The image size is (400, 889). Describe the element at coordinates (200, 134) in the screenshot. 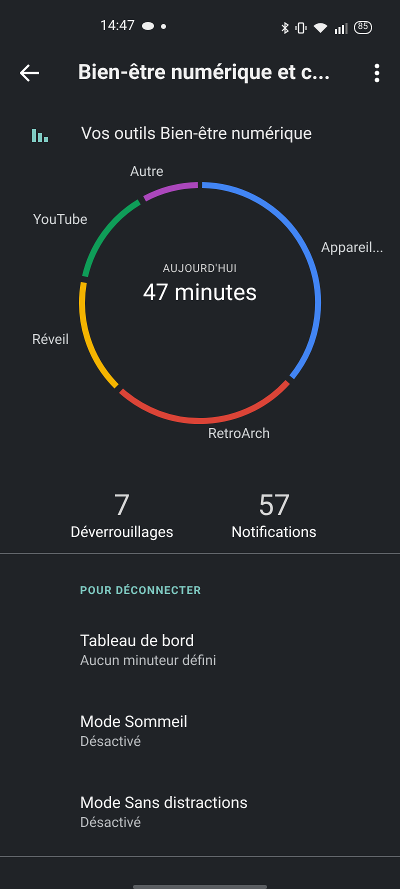

I see `tools-link: Vos outils Bien-être numérique` at that location.